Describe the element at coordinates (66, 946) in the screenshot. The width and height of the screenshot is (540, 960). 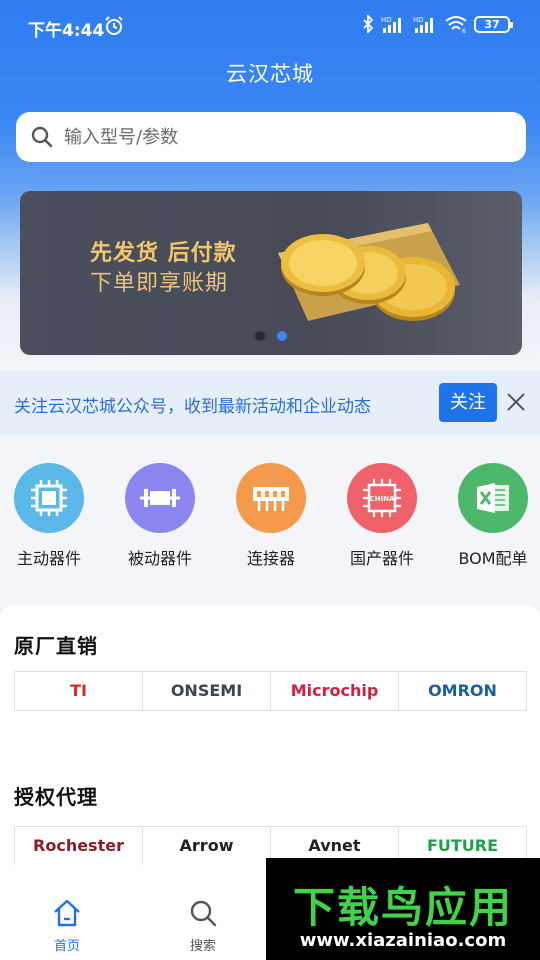
I see `tab-label: 首页` at that location.